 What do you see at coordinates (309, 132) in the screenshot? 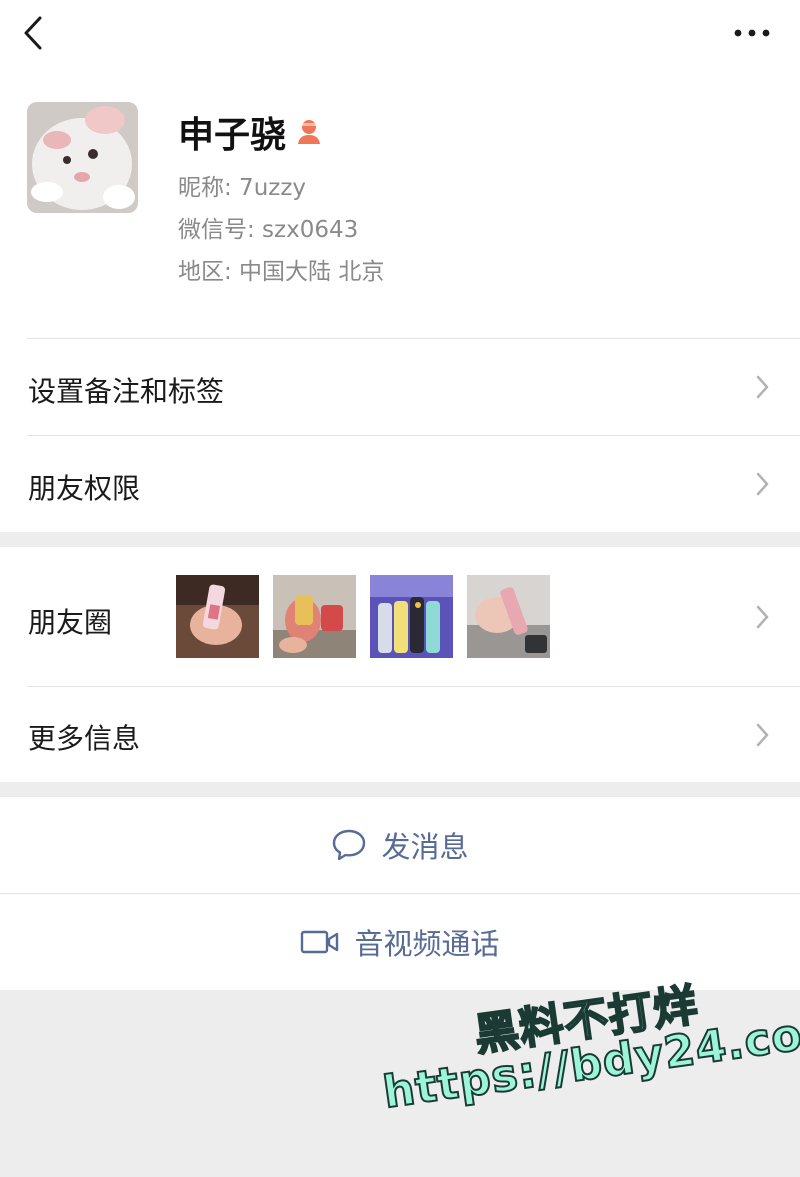
I see `female-user-icon` at bounding box center [309, 132].